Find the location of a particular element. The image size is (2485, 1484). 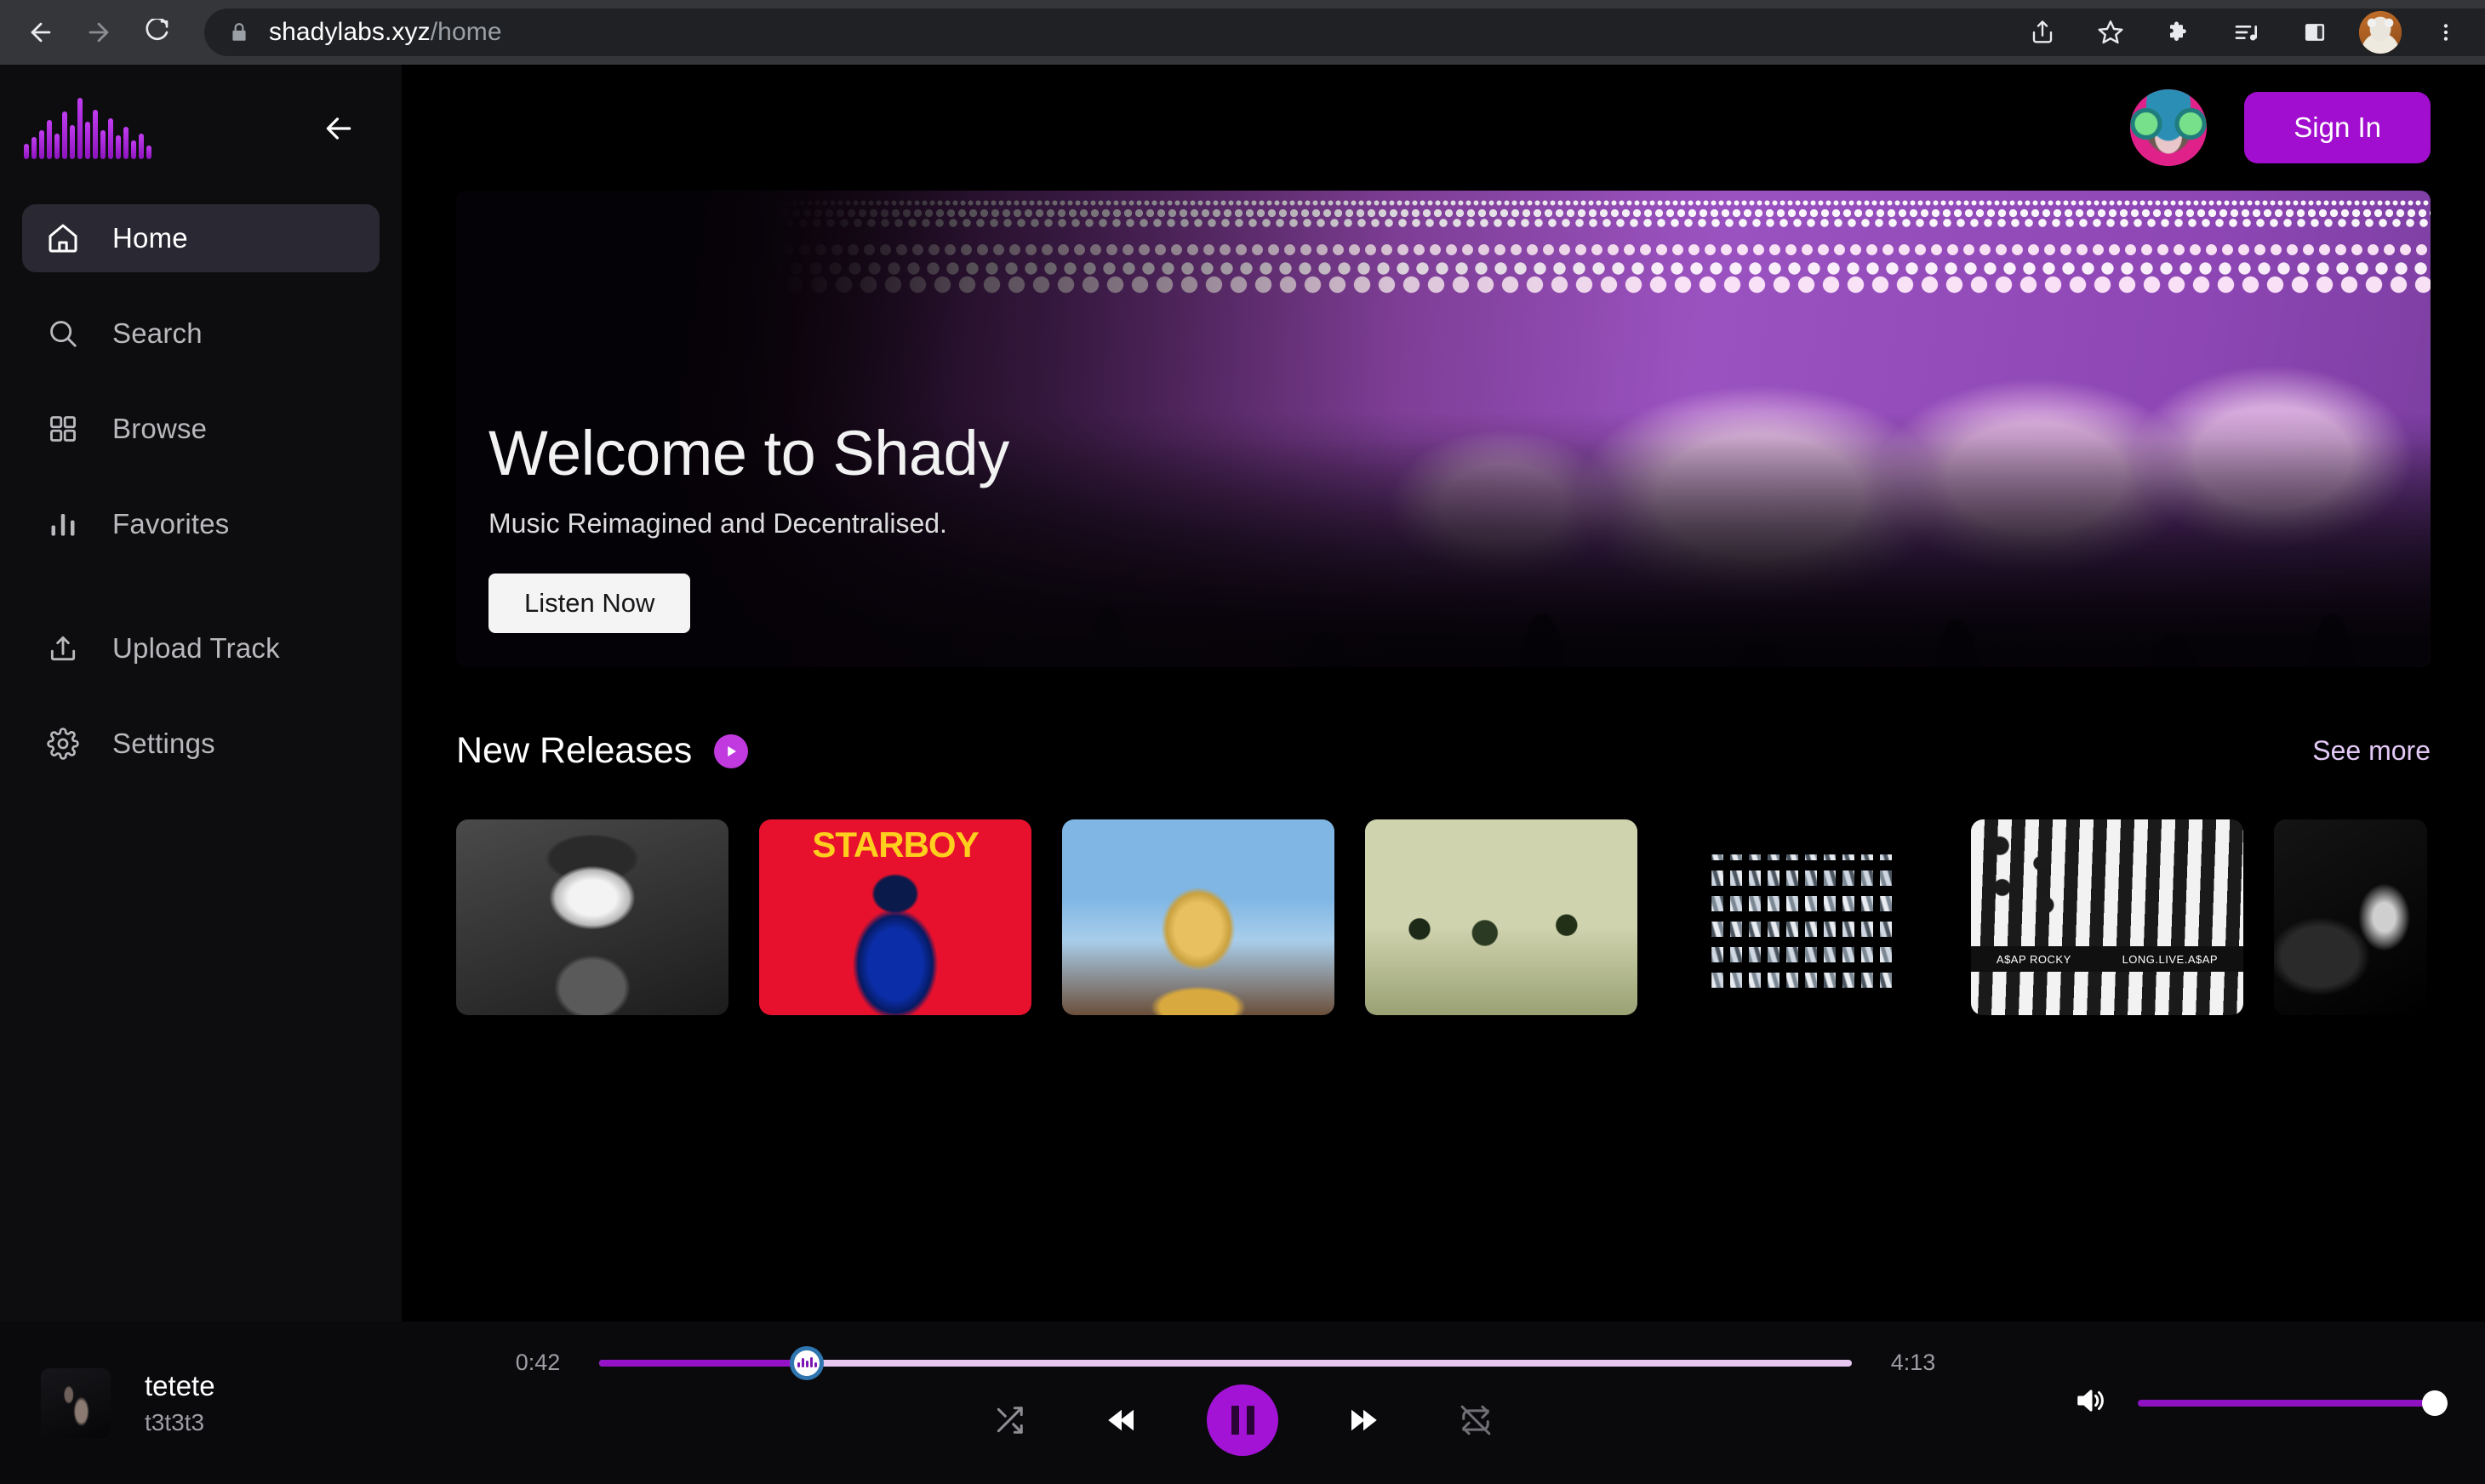

extensions-button is located at coordinates (2178, 32).